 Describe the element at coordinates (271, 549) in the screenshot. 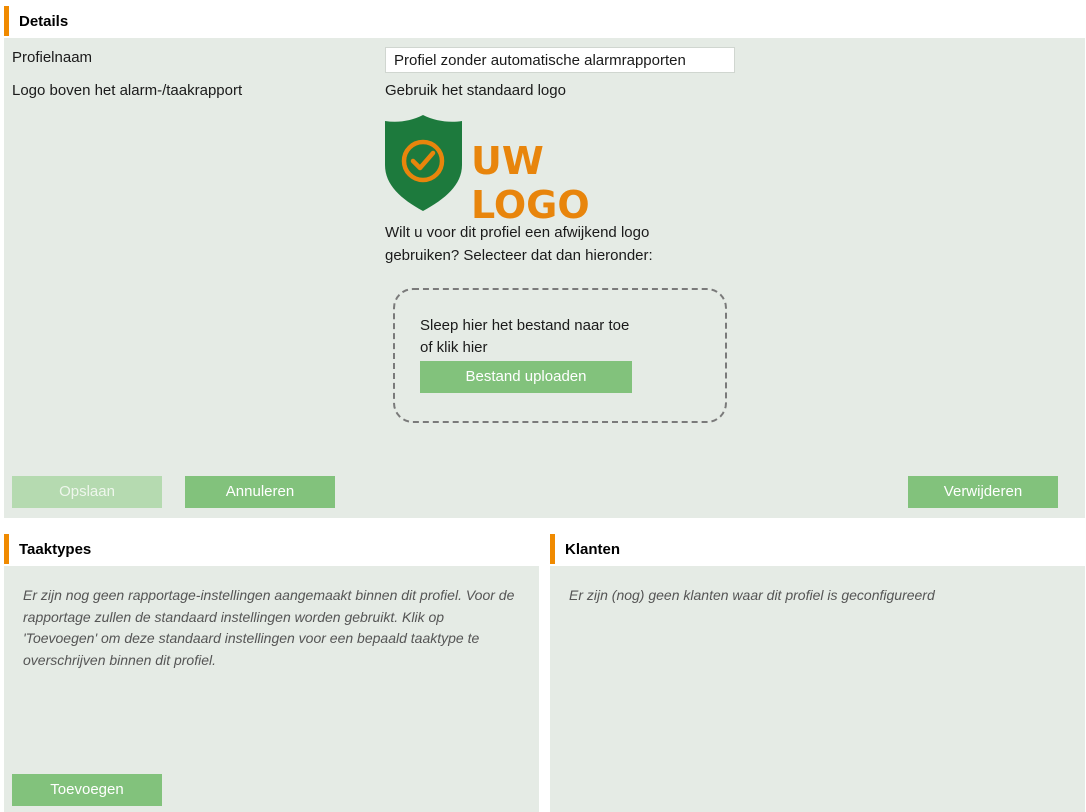

I see `task-types-header: Taaktypes` at that location.